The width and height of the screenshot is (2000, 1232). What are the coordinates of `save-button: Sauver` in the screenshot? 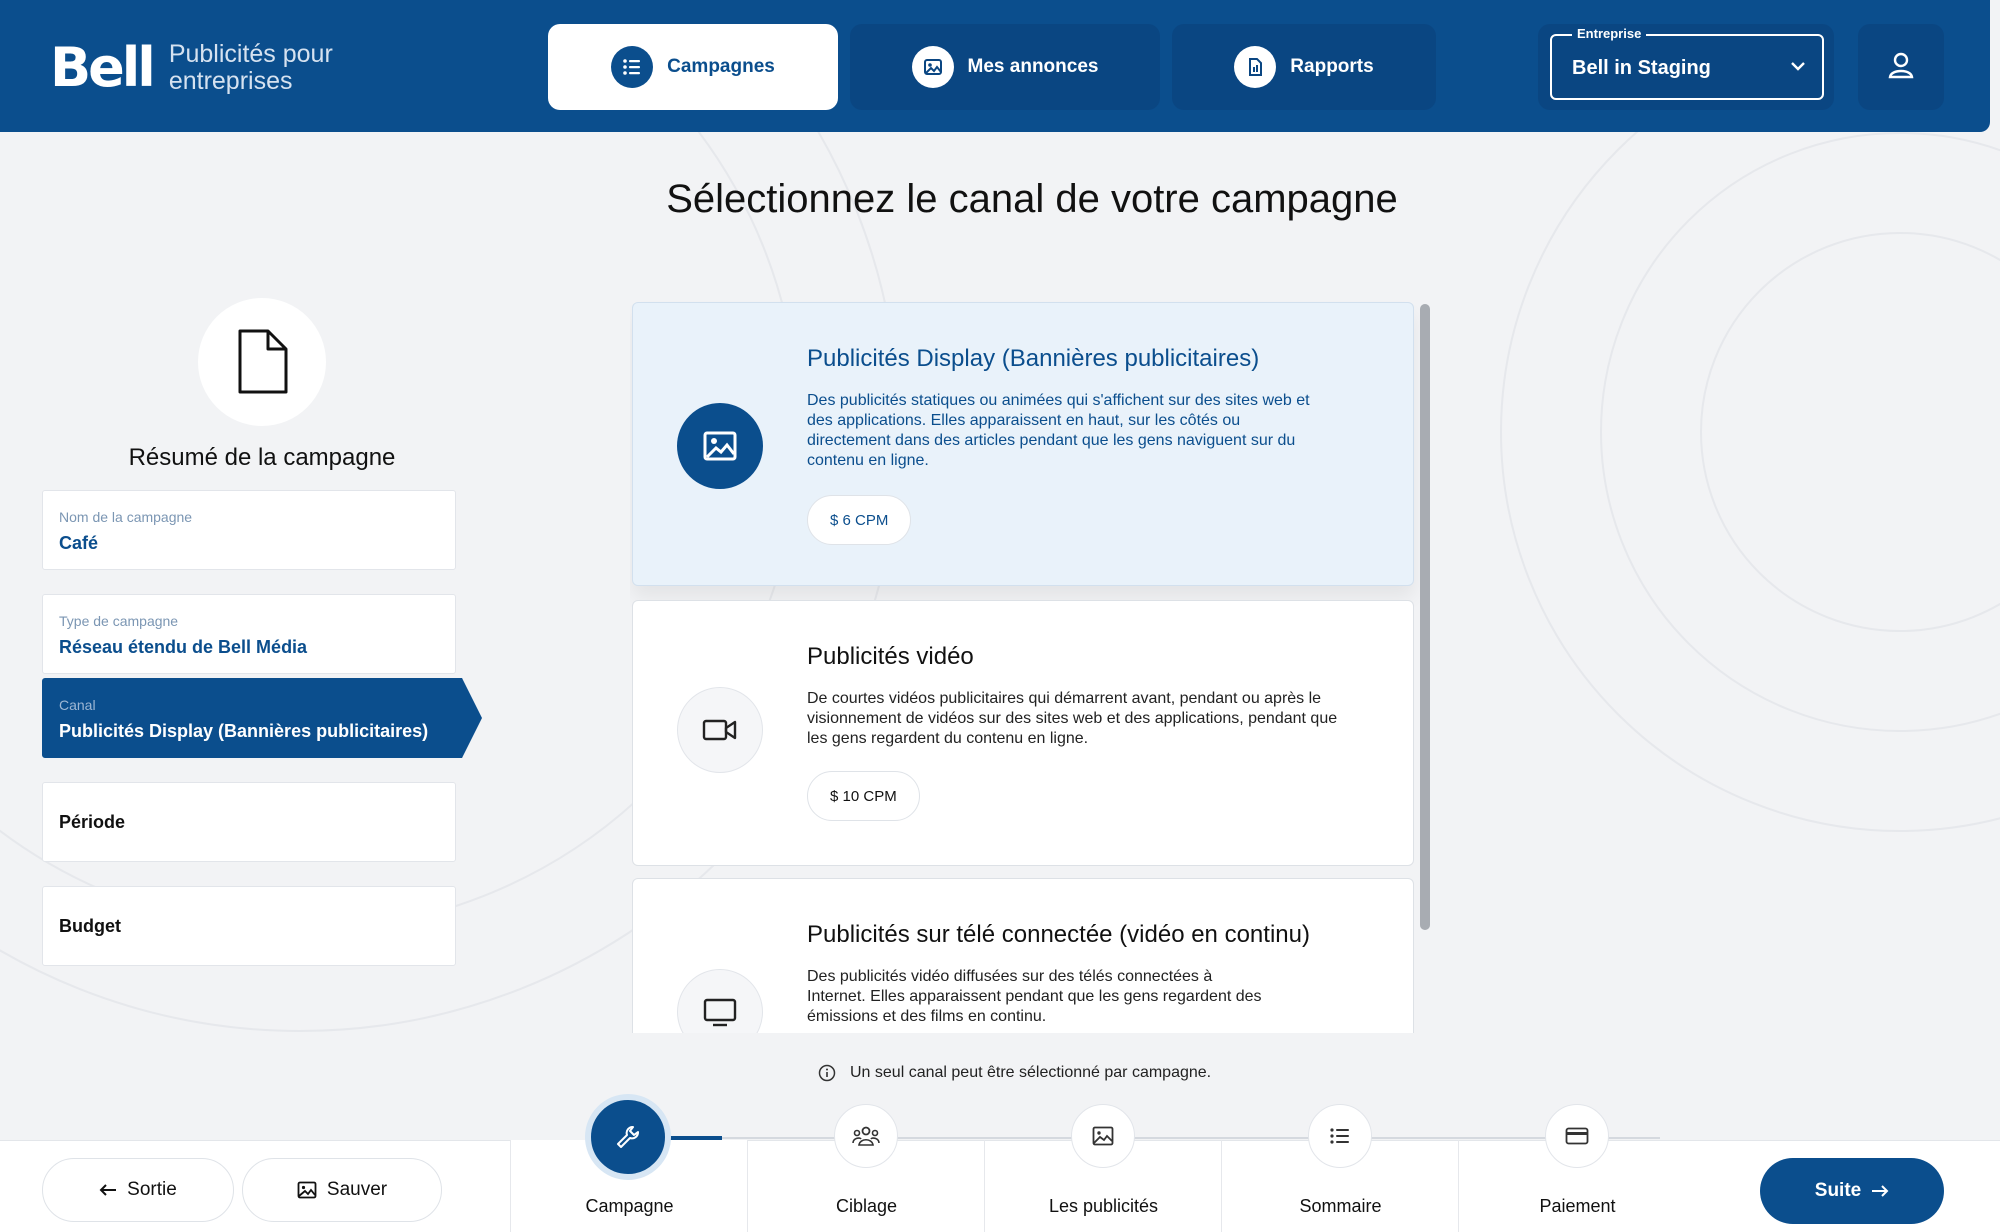 It's located at (342, 1190).